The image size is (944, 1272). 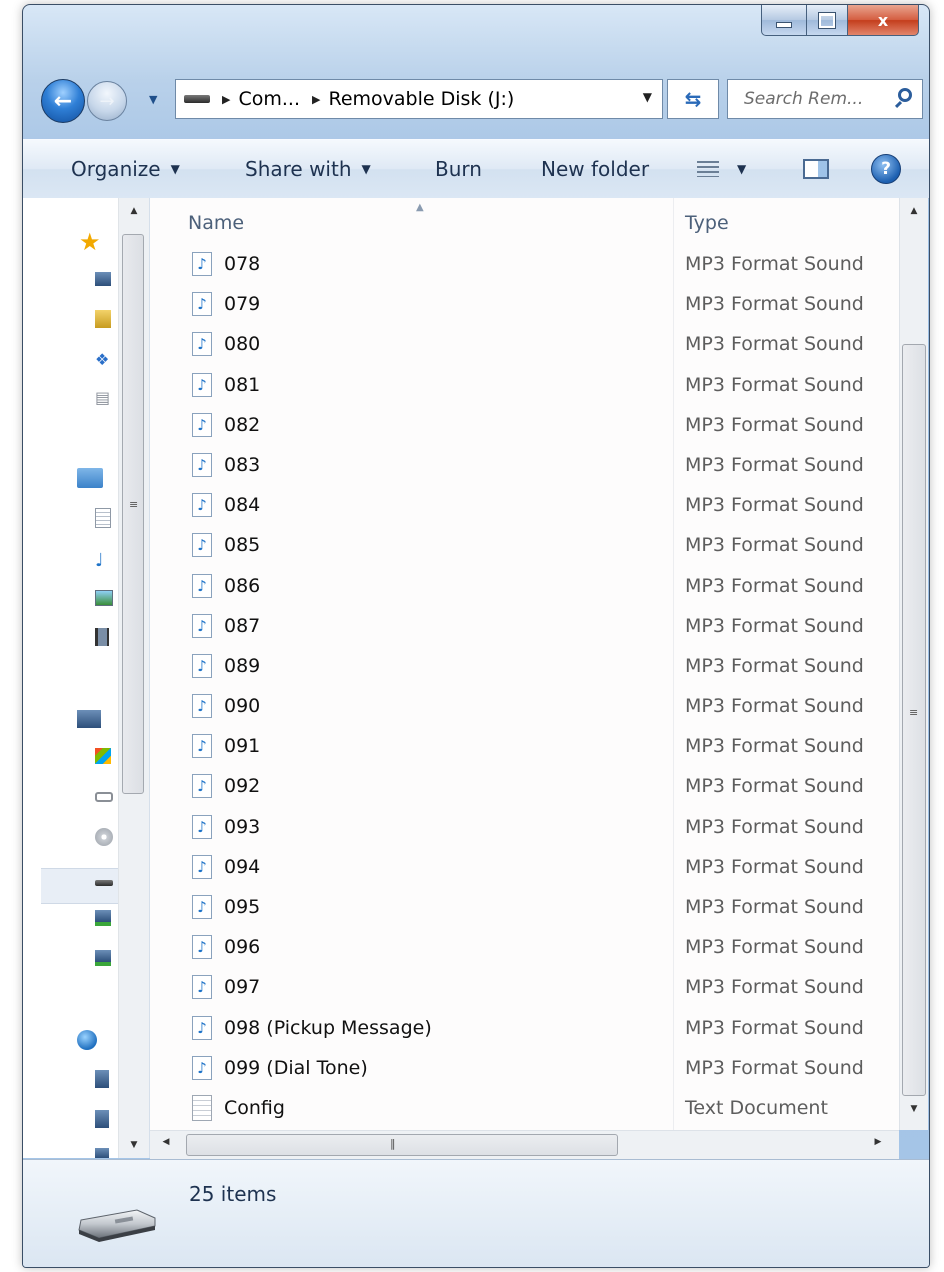 I want to click on recent-pages-button: ▼, so click(x=156, y=100).